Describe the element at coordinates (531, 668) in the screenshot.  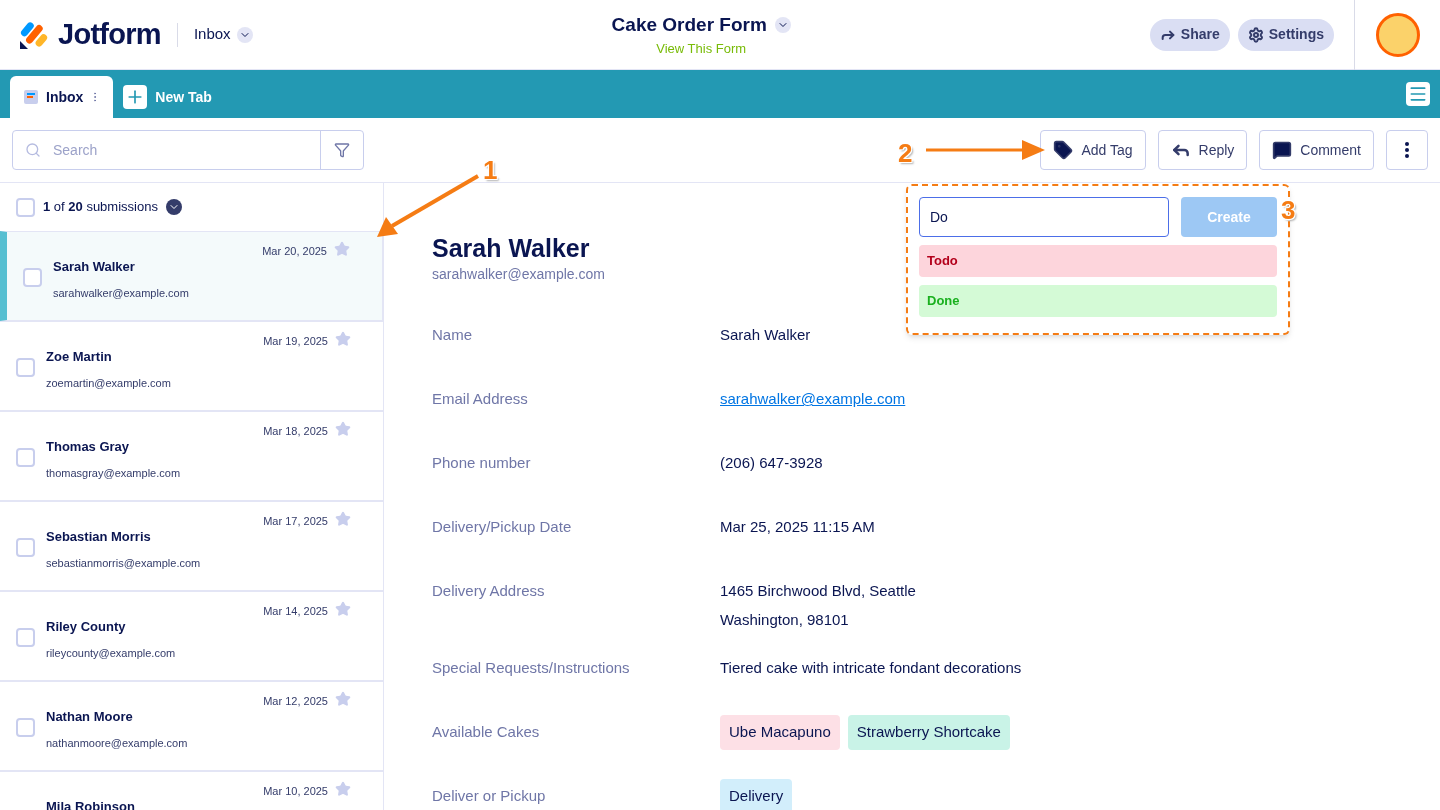
I see `field-label: Special Requests/Instructions` at that location.